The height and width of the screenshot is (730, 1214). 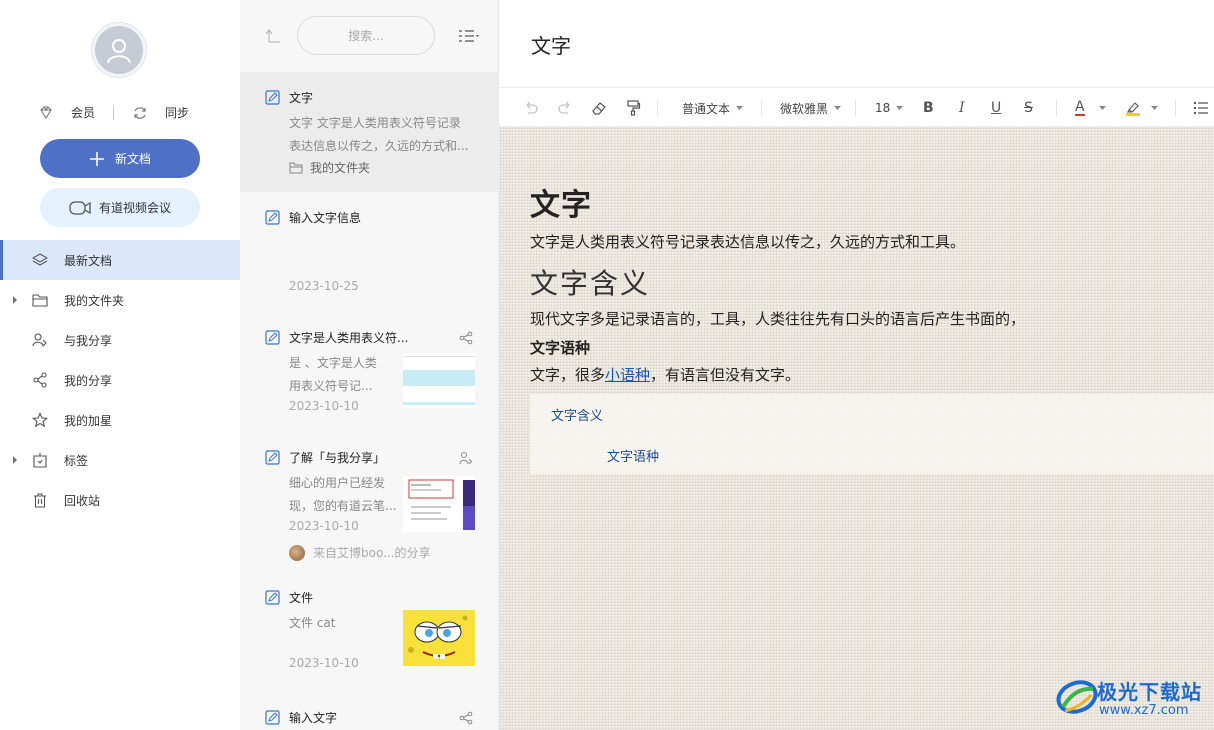 I want to click on nav-item-tags: 标签, so click(x=120, y=460).